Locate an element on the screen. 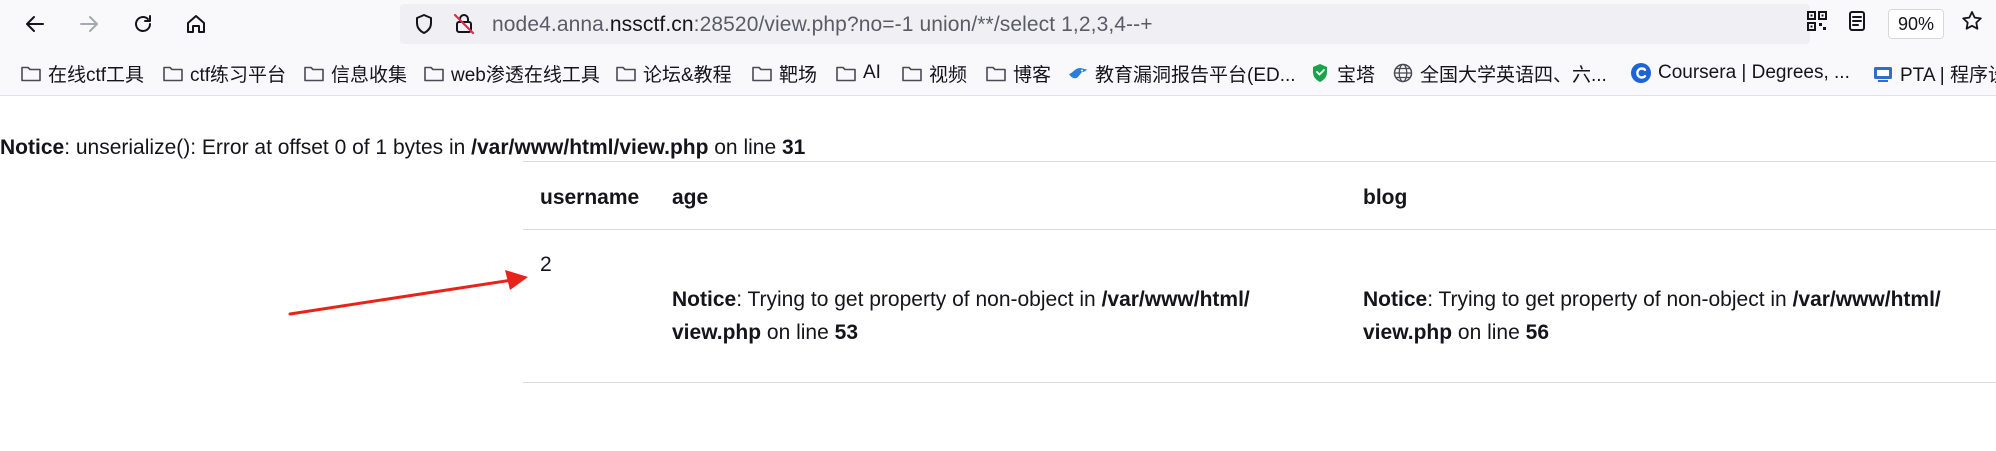 The height and width of the screenshot is (451, 1996). table-header-divider is located at coordinates (1259, 229).